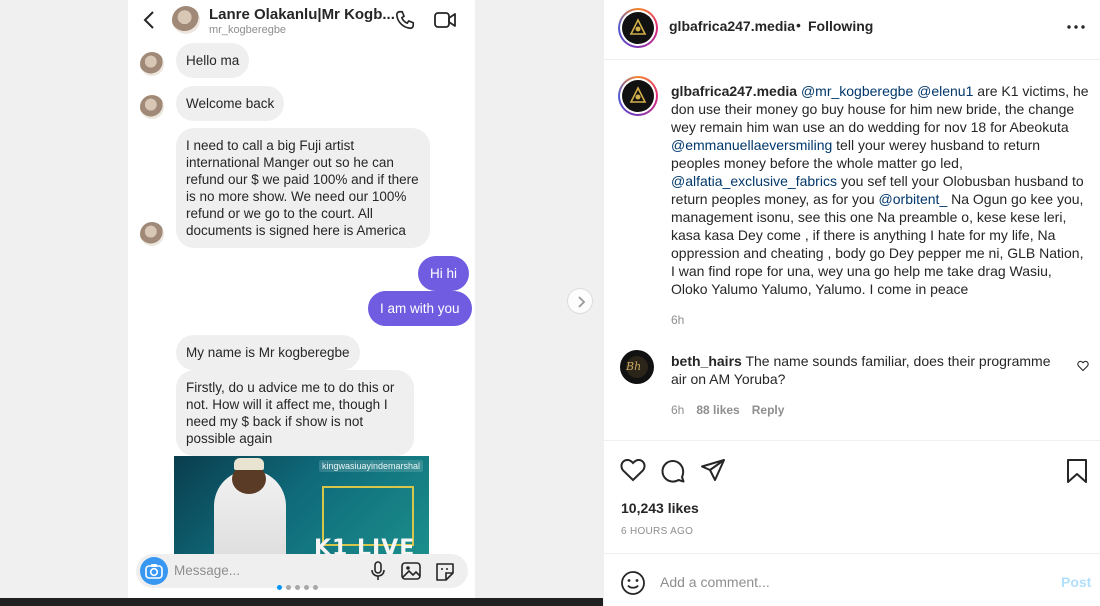  I want to click on microphone-icon, so click(378, 571).